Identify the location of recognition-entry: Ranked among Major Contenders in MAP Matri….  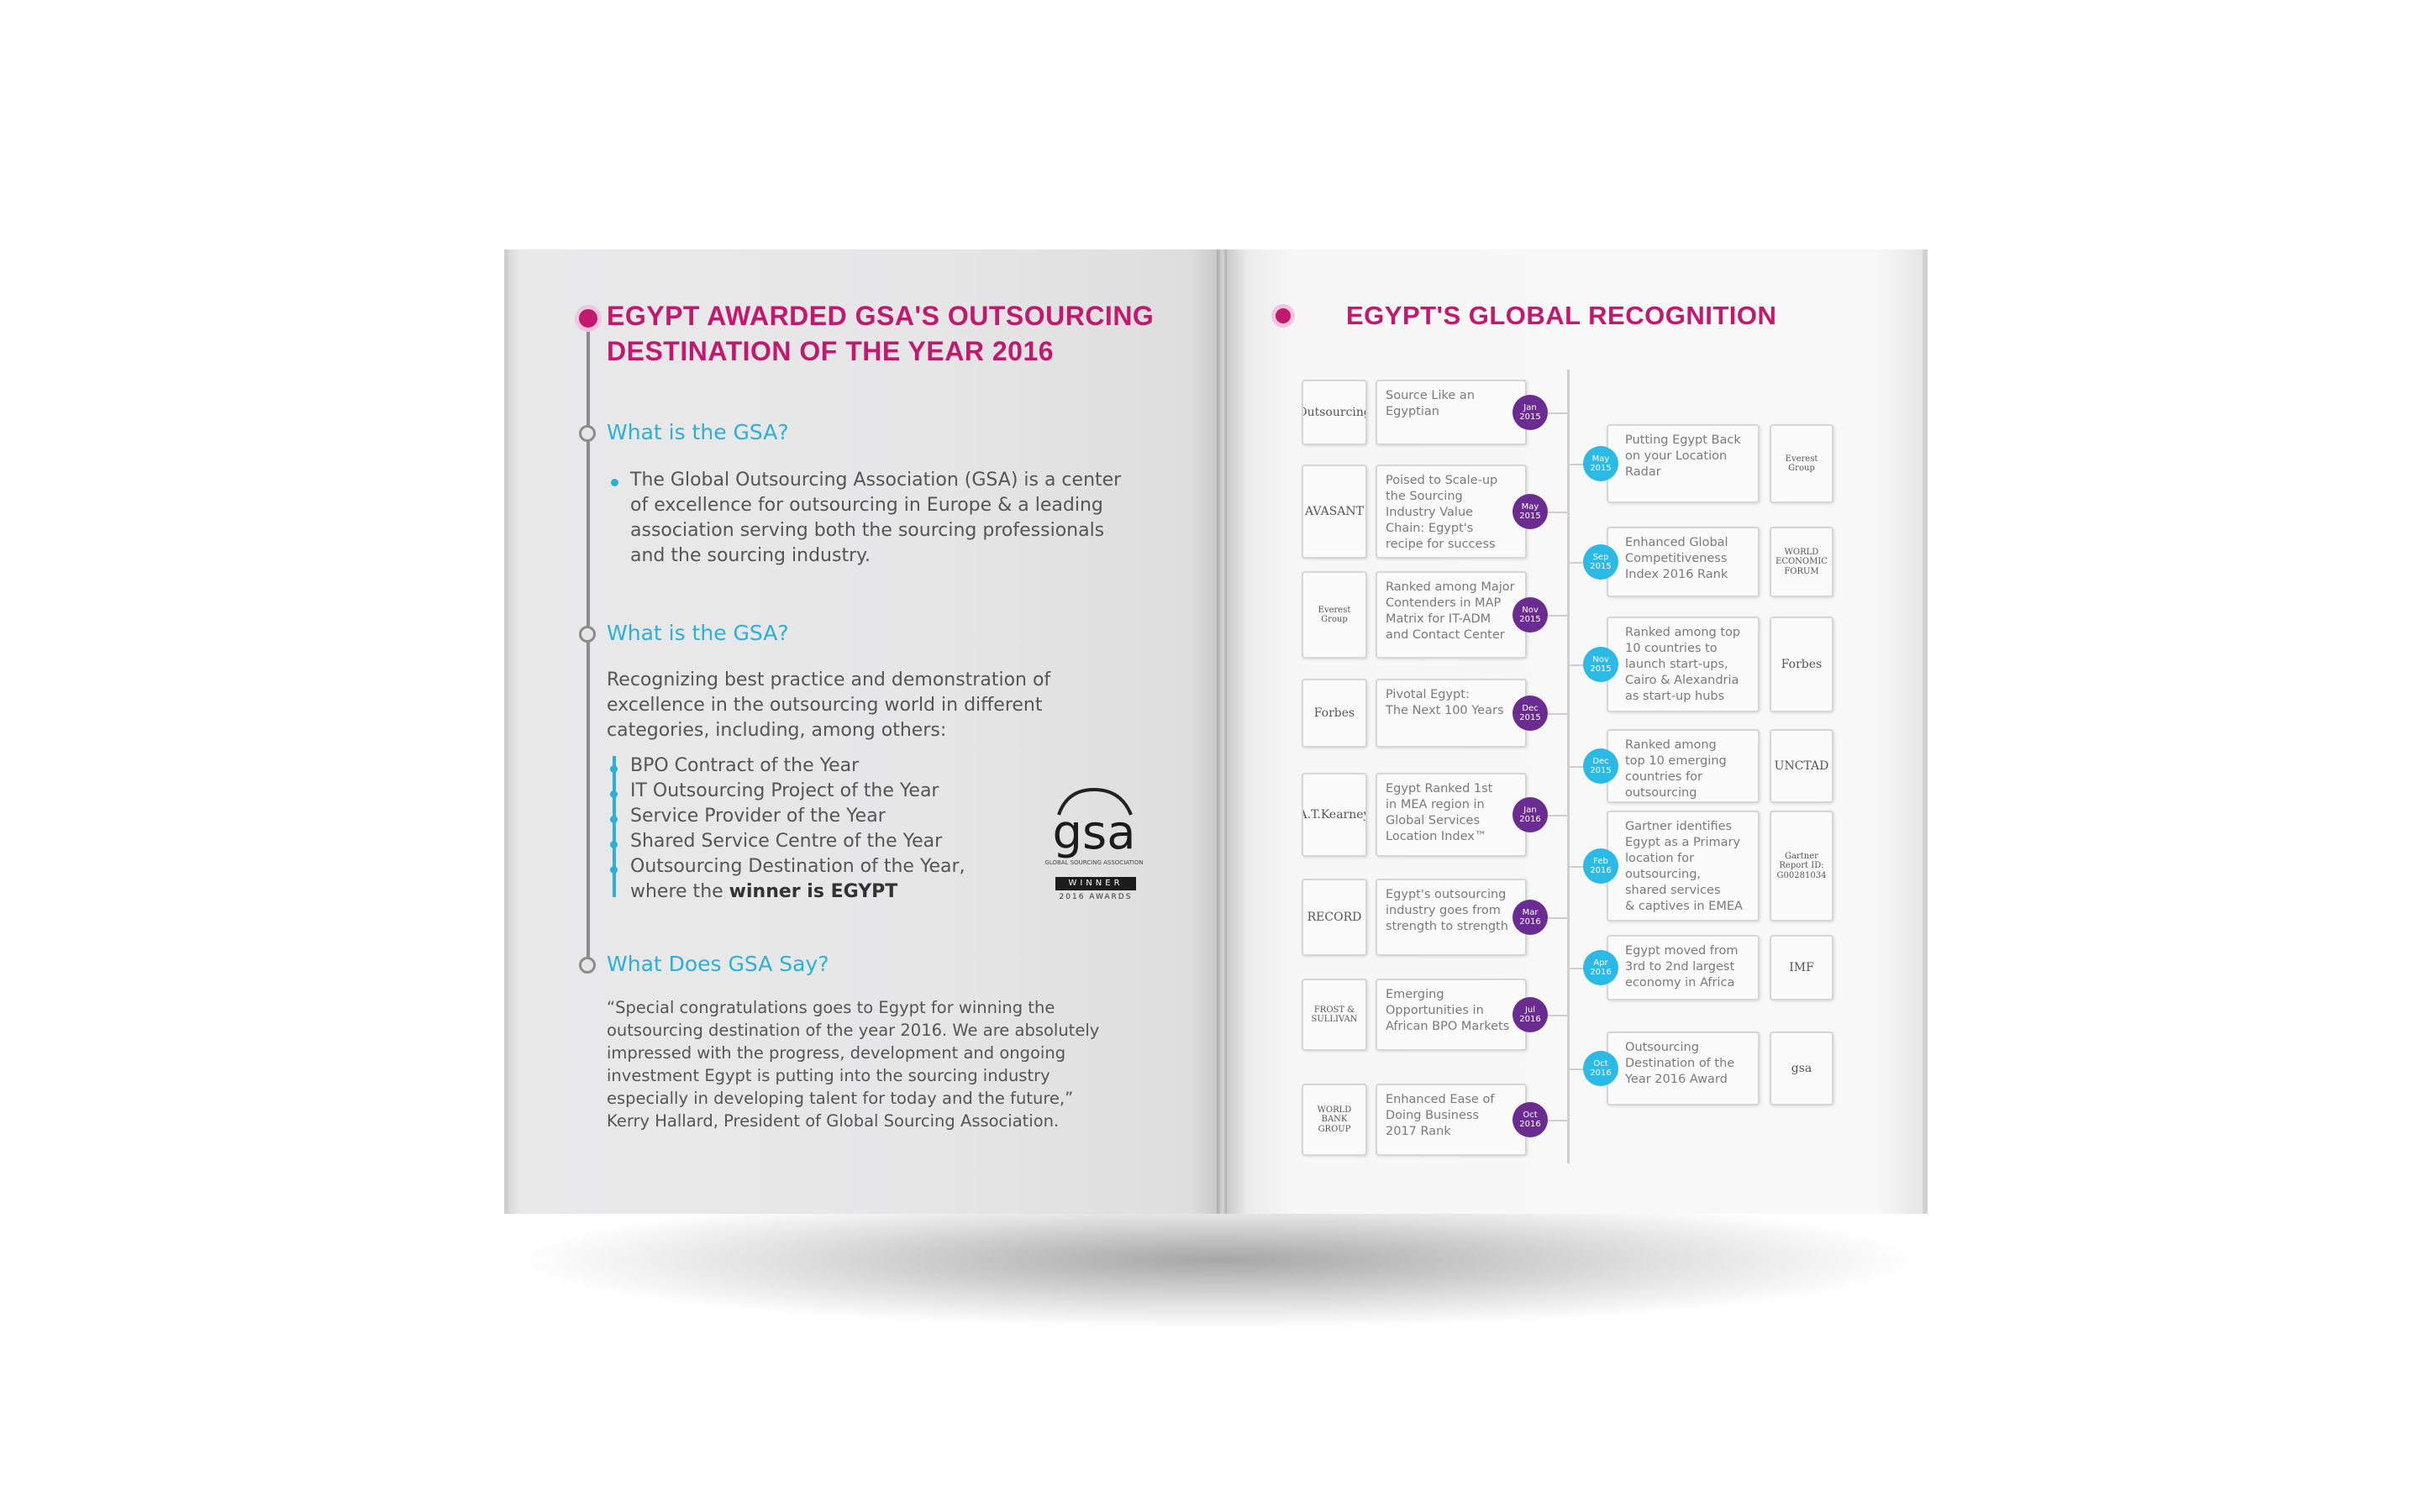
(1451, 615).